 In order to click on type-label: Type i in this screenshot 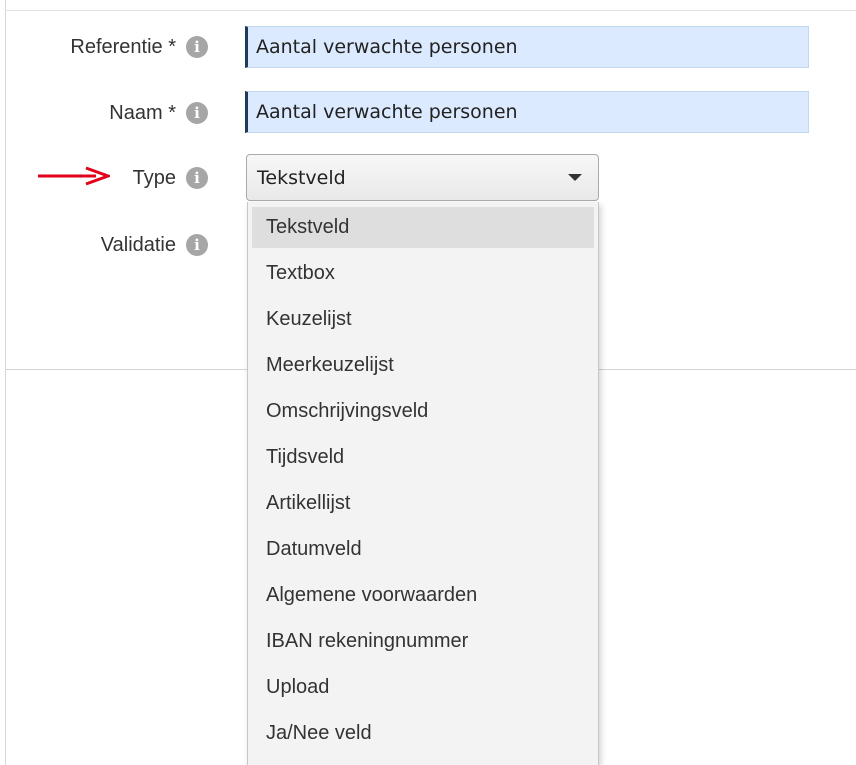, I will do `click(170, 178)`.